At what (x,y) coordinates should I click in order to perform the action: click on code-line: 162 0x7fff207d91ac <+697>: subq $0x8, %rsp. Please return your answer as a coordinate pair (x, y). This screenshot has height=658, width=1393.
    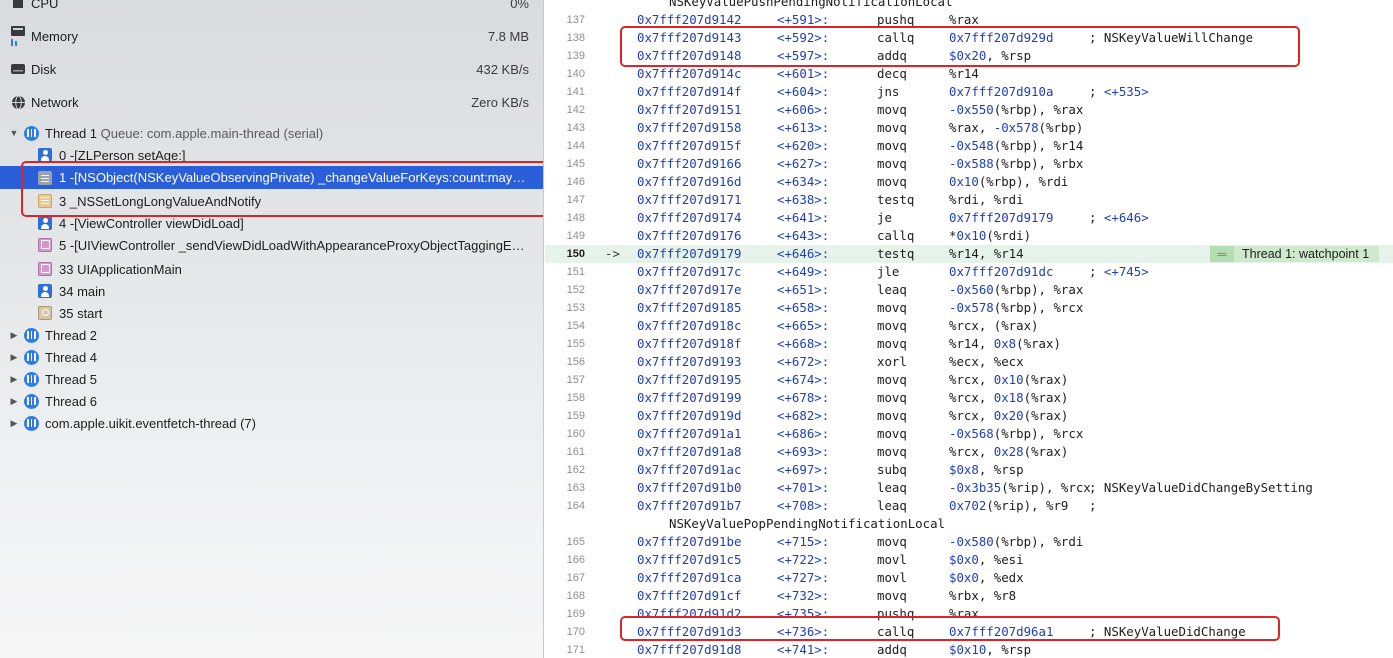
    Looking at the image, I should click on (969, 470).